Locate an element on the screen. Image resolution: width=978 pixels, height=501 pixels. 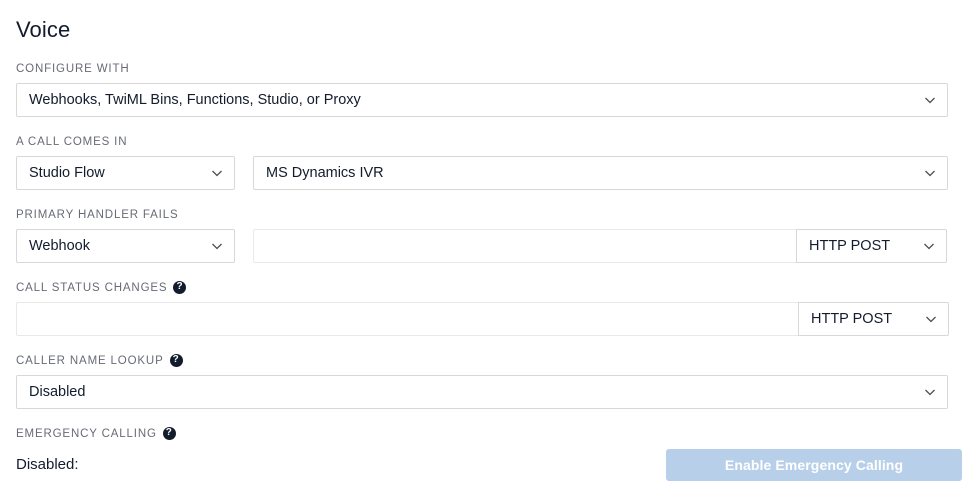
call-status-changes-label-text: CALL STATUS CHANGES is located at coordinates (92, 288).